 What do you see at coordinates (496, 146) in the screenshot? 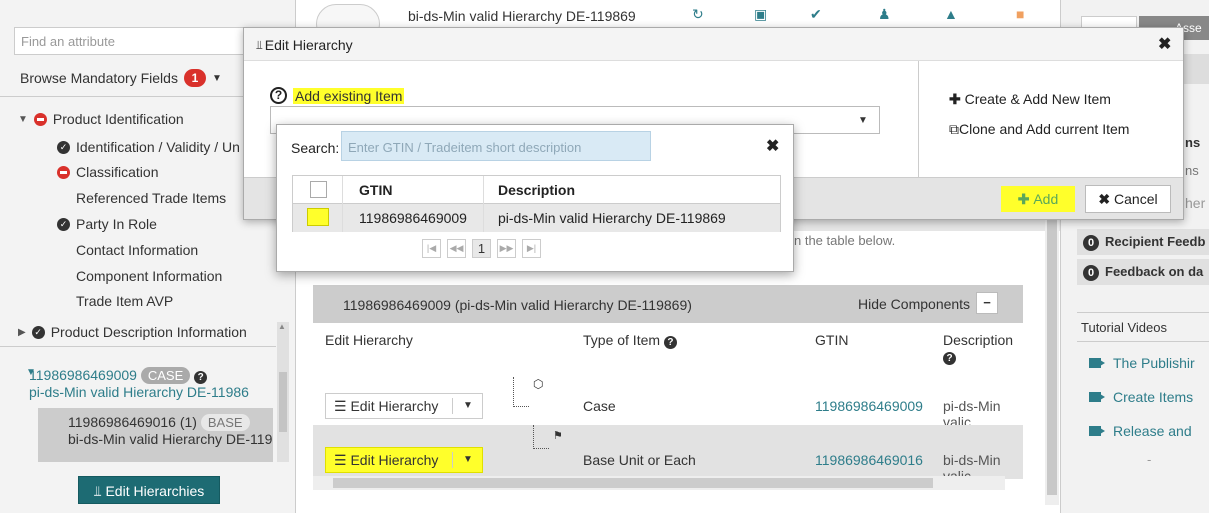
I see `gtin-search-input: Enter GTIN / Tradeitem short description` at bounding box center [496, 146].